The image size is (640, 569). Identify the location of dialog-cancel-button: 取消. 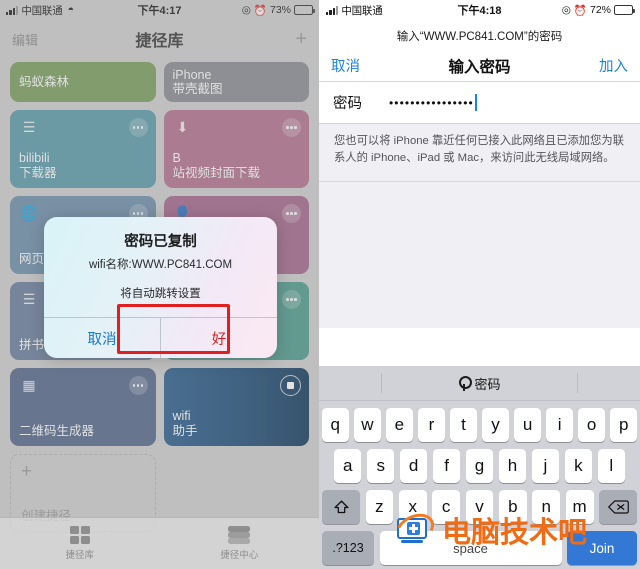
(102, 338).